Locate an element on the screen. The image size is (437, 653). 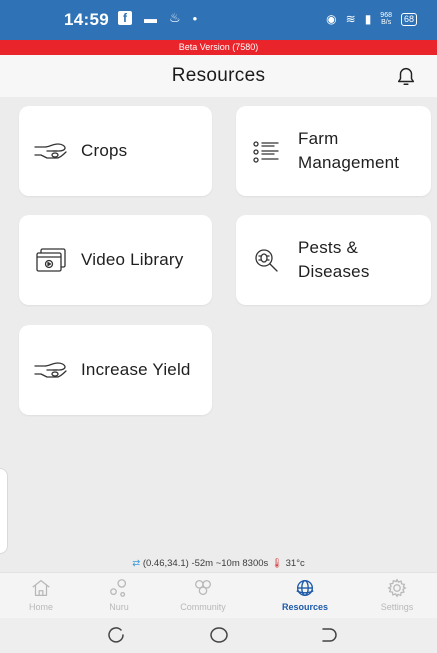
facebook-icon: f is located at coordinates (125, 18).